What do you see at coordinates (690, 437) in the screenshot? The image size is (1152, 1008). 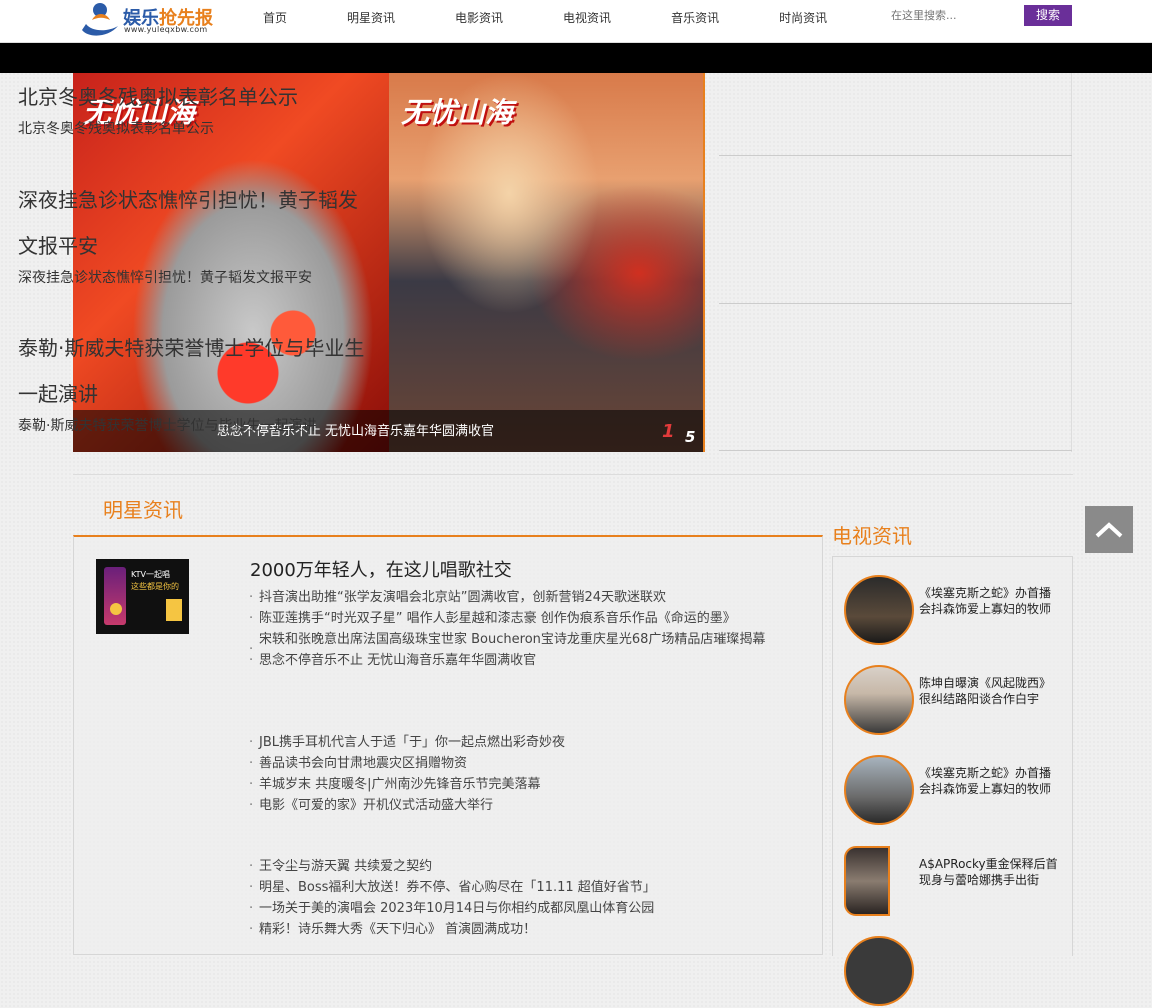 I see `slide-total-number: 5` at bounding box center [690, 437].